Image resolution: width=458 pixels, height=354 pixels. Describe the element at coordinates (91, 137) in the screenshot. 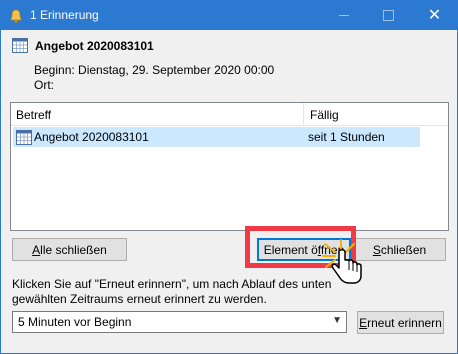

I see `row-subject: Angebot 2020083101` at that location.